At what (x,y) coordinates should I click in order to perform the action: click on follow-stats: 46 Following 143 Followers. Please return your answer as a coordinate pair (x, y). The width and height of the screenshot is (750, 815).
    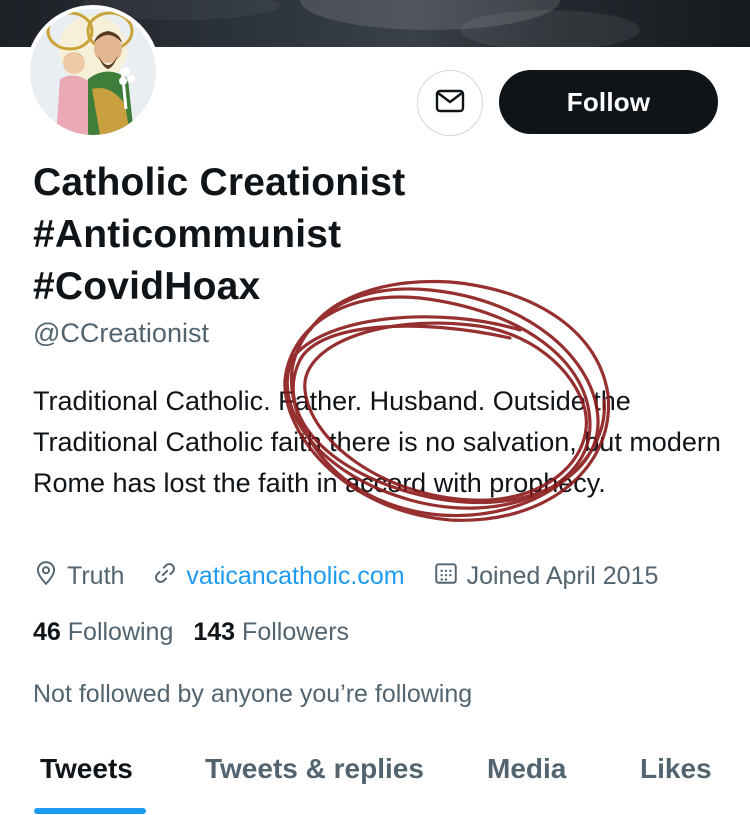
    Looking at the image, I should click on (201, 632).